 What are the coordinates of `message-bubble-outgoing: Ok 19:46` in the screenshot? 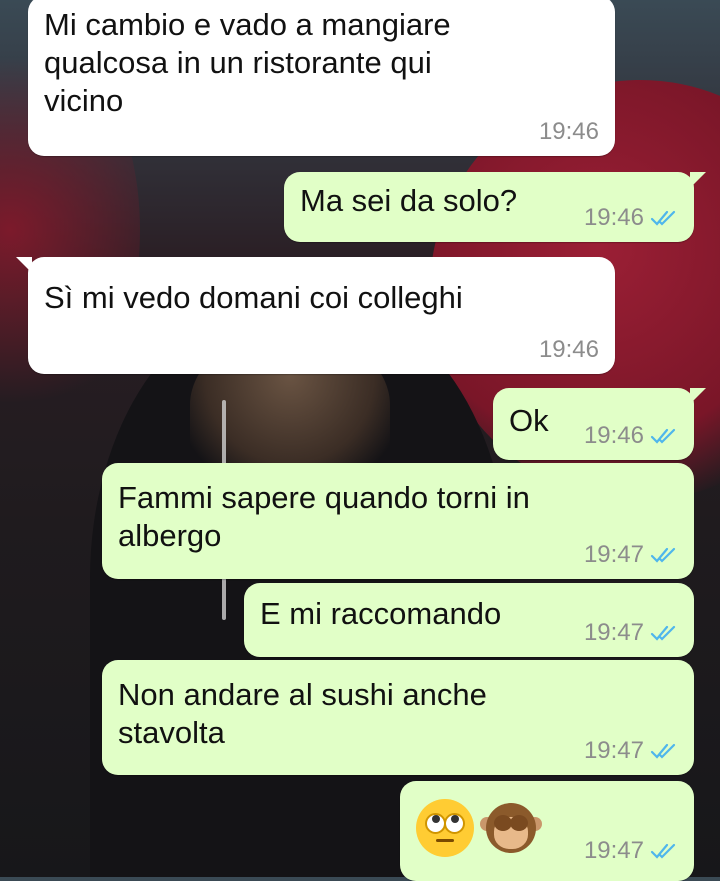 It's located at (599, 424).